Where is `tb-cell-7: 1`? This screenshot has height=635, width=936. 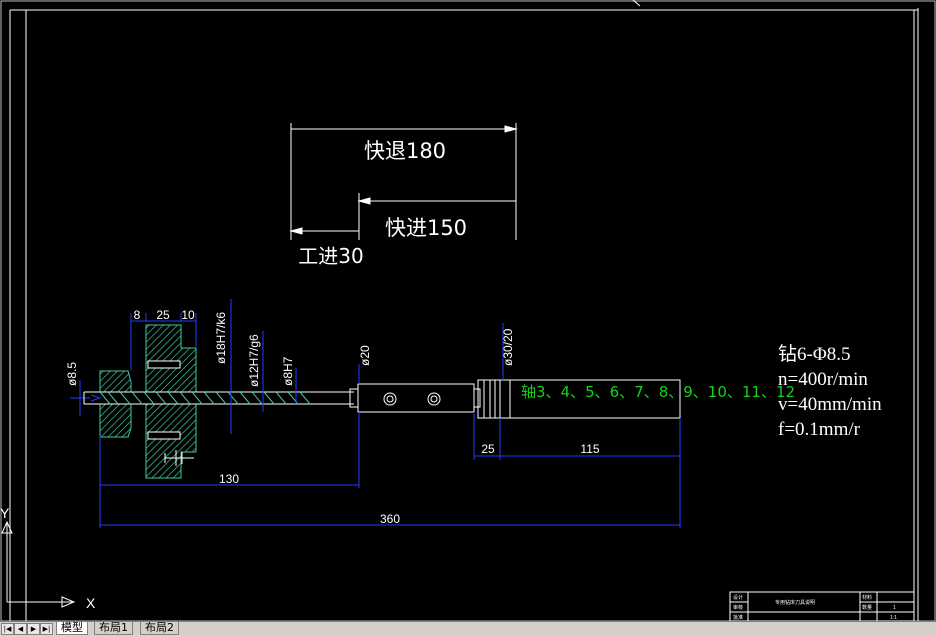 tb-cell-7: 1 is located at coordinates (894, 608).